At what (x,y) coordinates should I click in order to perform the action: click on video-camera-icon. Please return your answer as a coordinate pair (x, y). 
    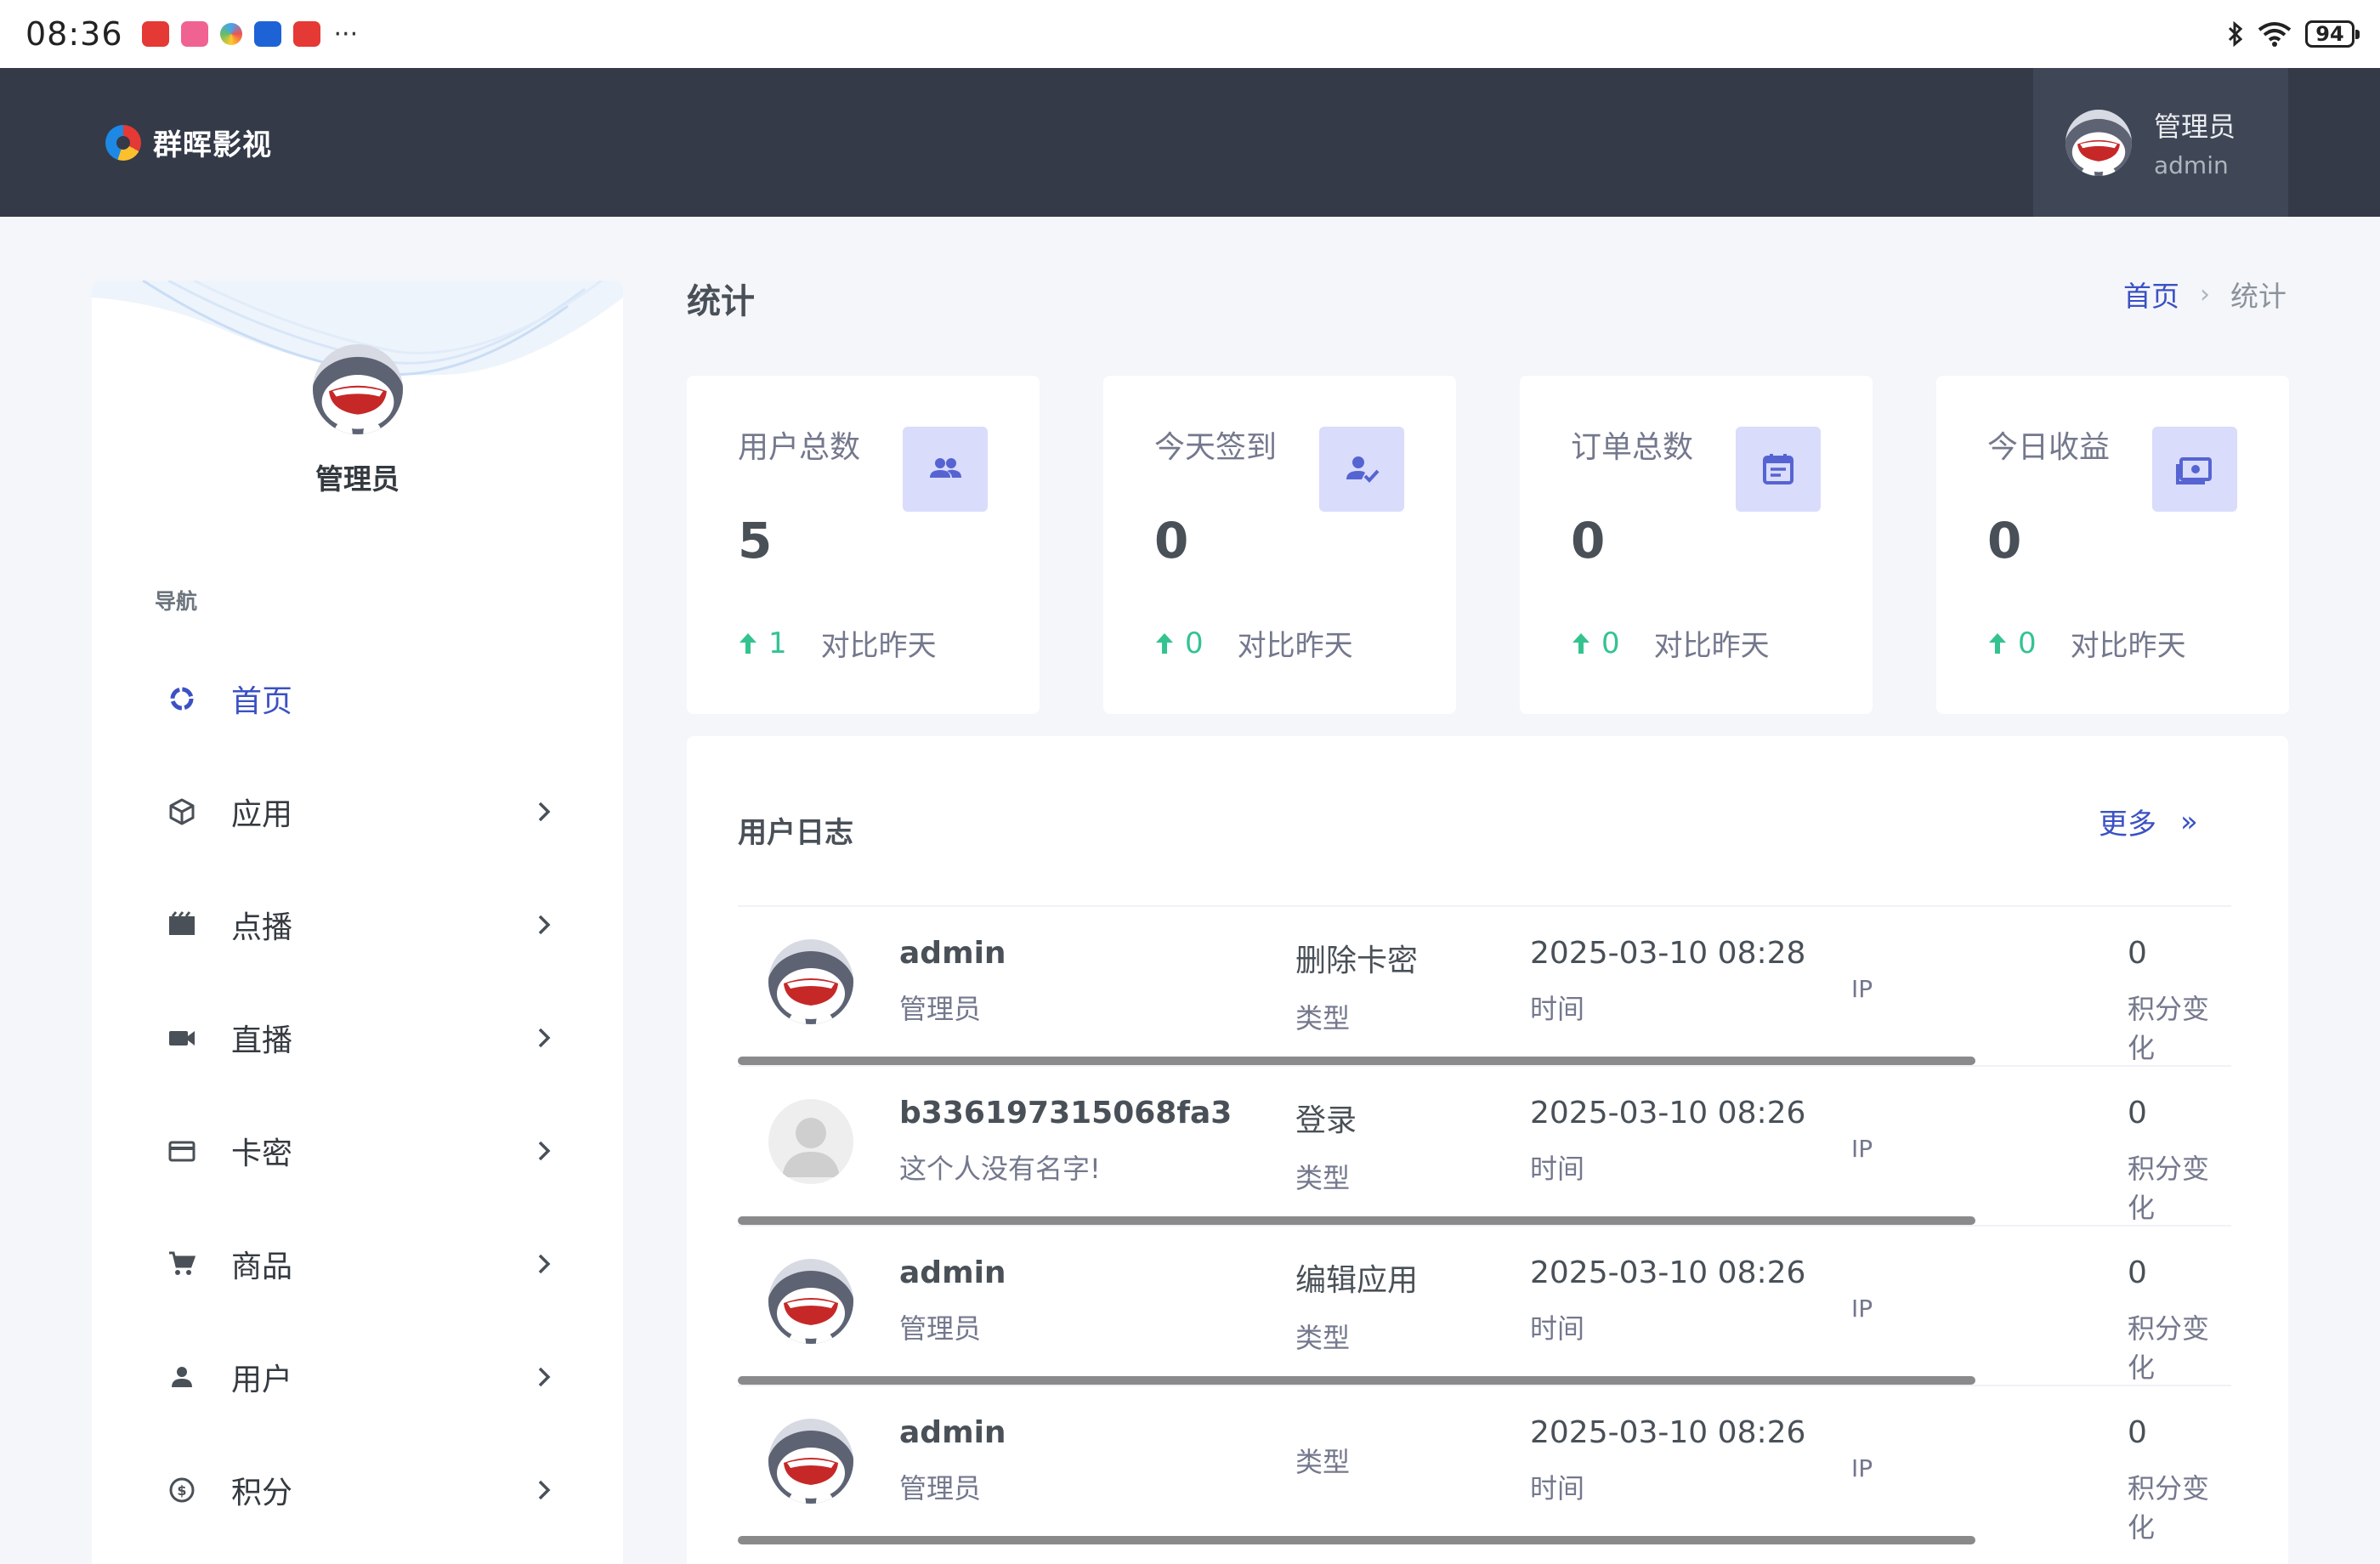
    Looking at the image, I should click on (182, 1038).